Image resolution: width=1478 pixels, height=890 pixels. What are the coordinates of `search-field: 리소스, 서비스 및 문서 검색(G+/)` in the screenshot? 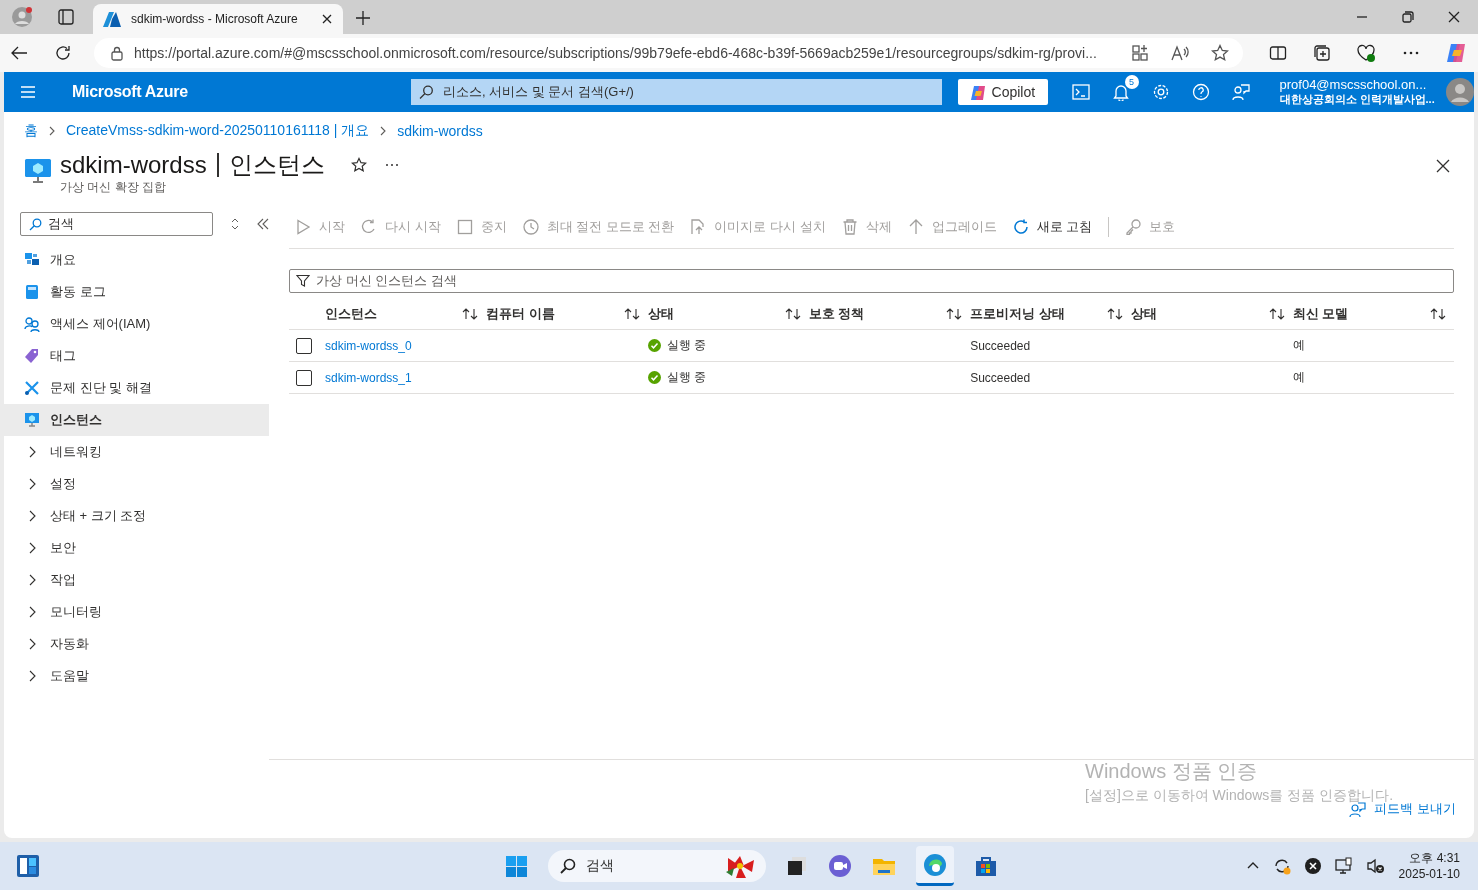 It's located at (676, 92).